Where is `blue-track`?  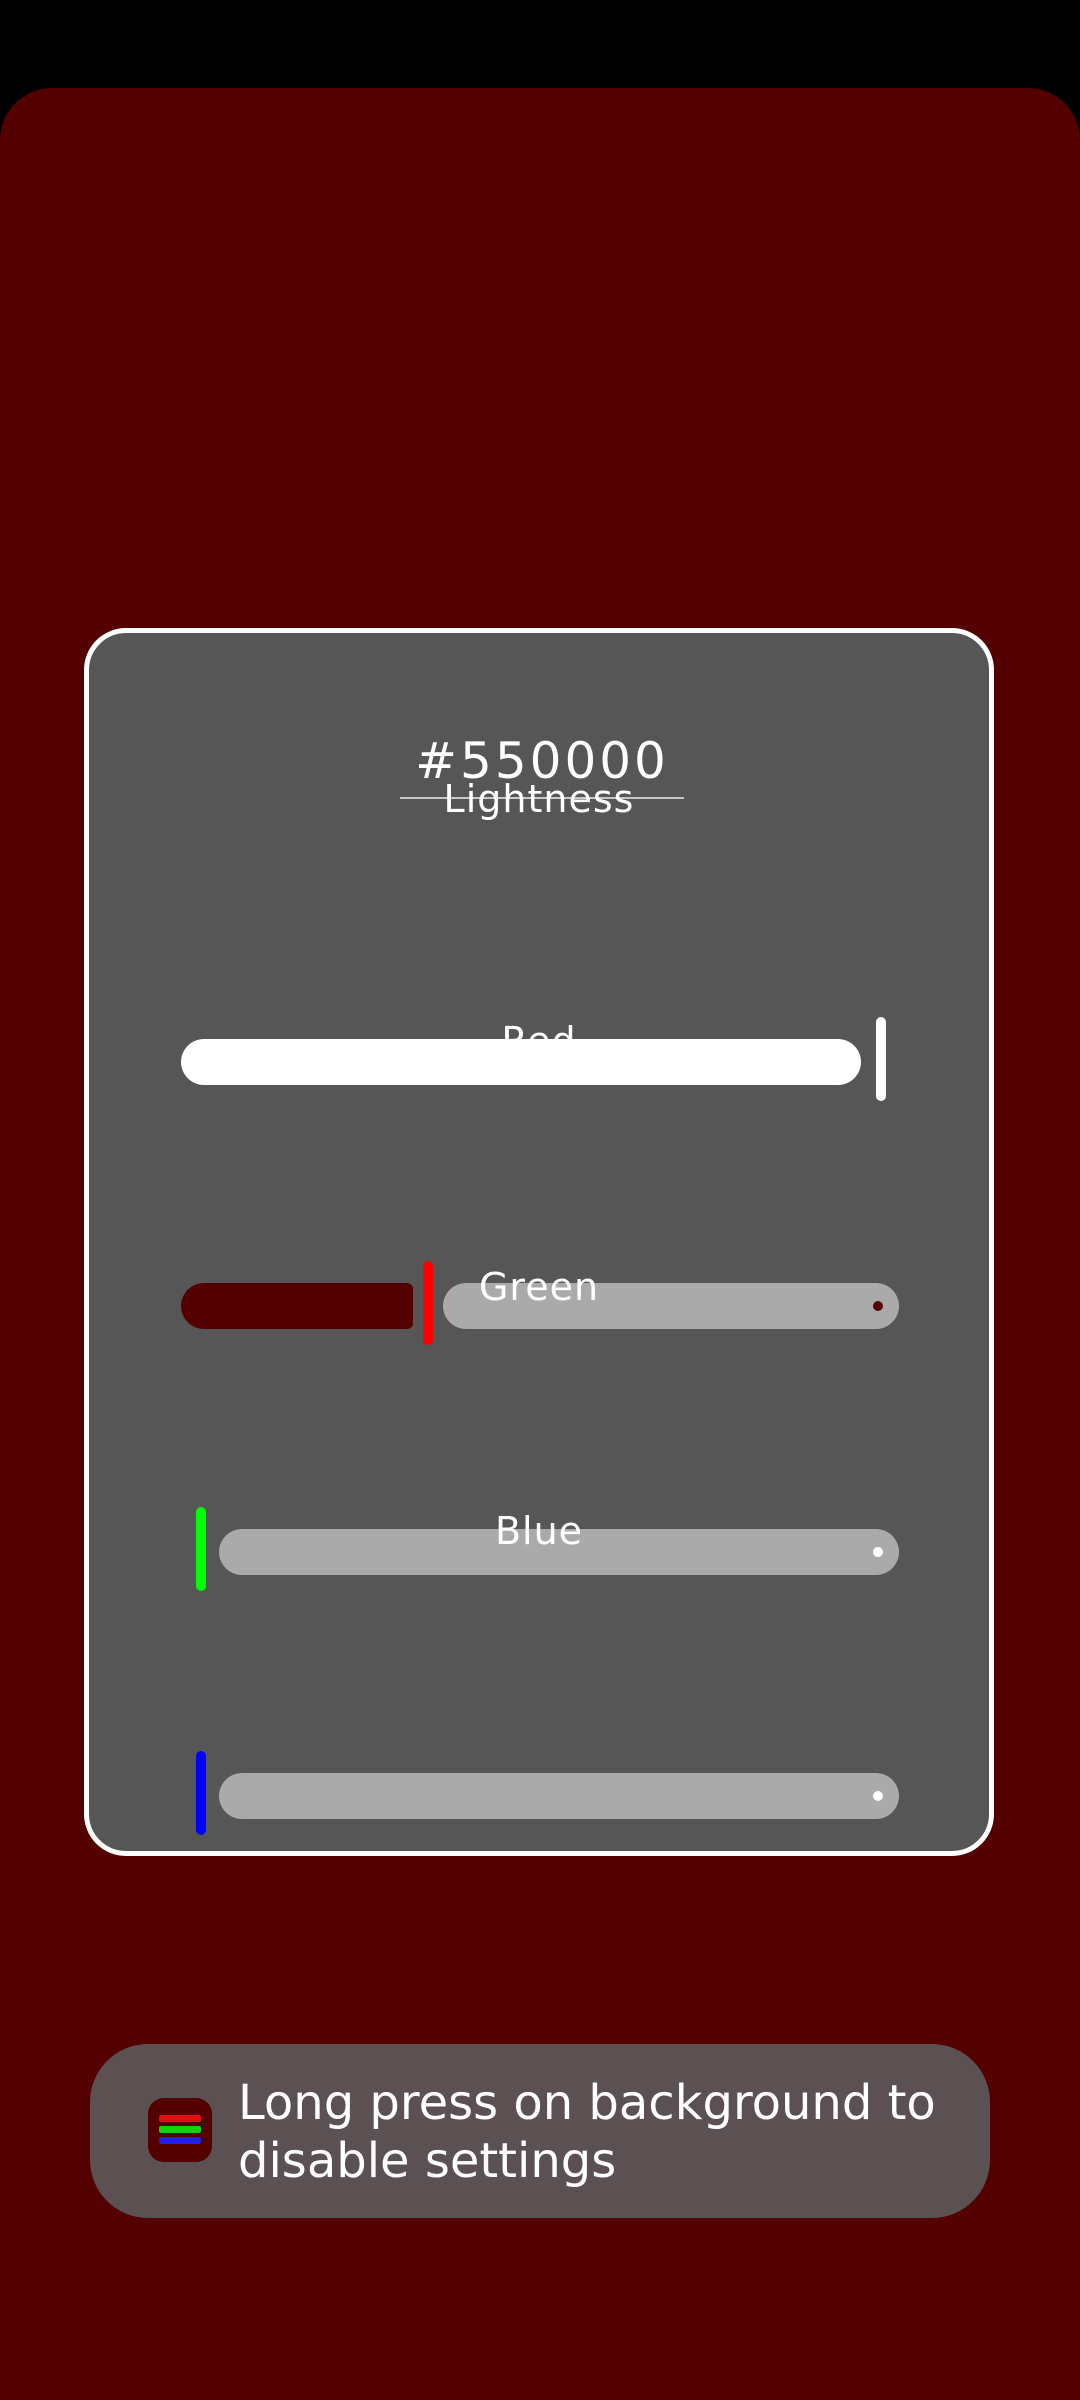
blue-track is located at coordinates (559, 1796).